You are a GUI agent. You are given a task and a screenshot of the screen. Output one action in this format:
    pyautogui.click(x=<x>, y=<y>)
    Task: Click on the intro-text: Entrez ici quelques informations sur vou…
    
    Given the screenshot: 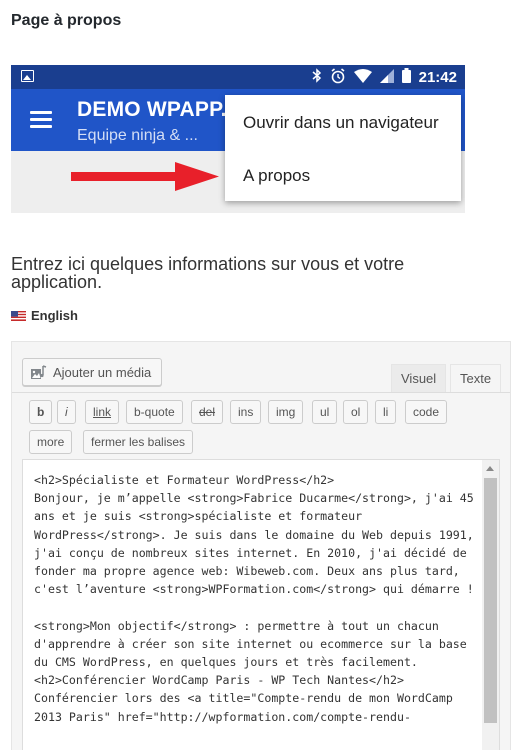 What is the action you would take?
    pyautogui.click(x=208, y=273)
    